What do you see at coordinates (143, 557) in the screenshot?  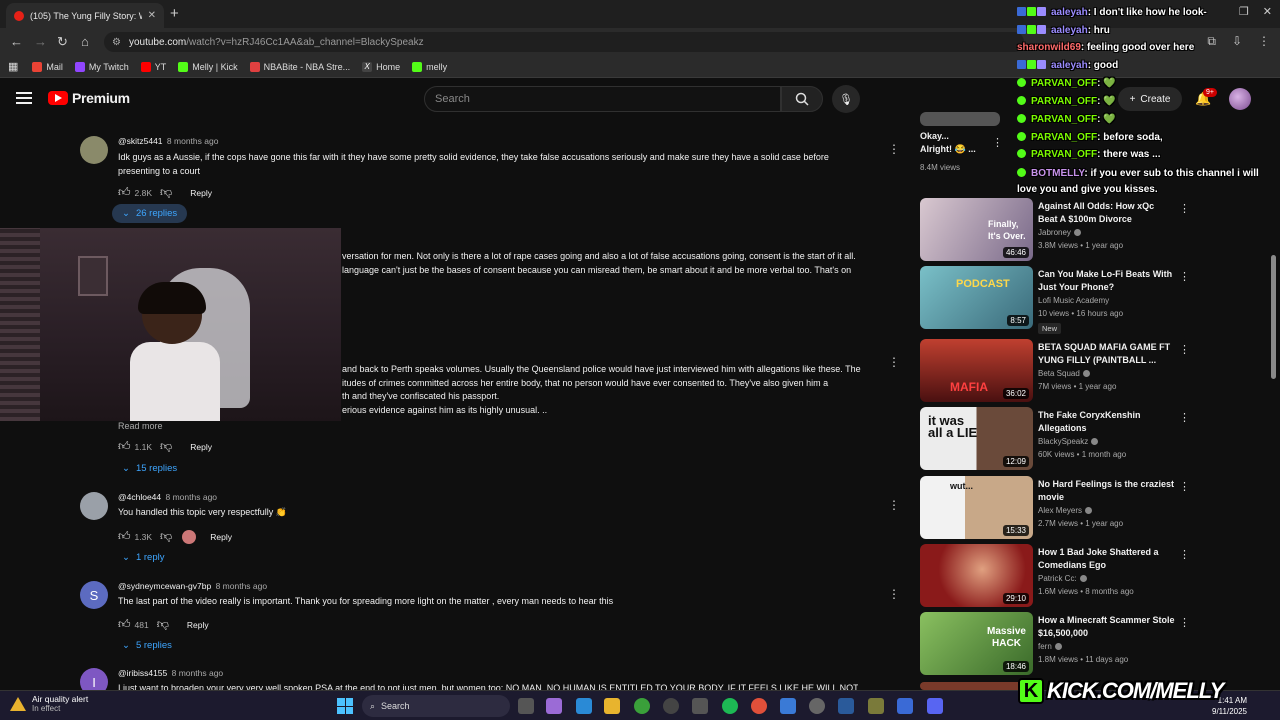 I see `view-replies-button: ⌄ 1 reply` at bounding box center [143, 557].